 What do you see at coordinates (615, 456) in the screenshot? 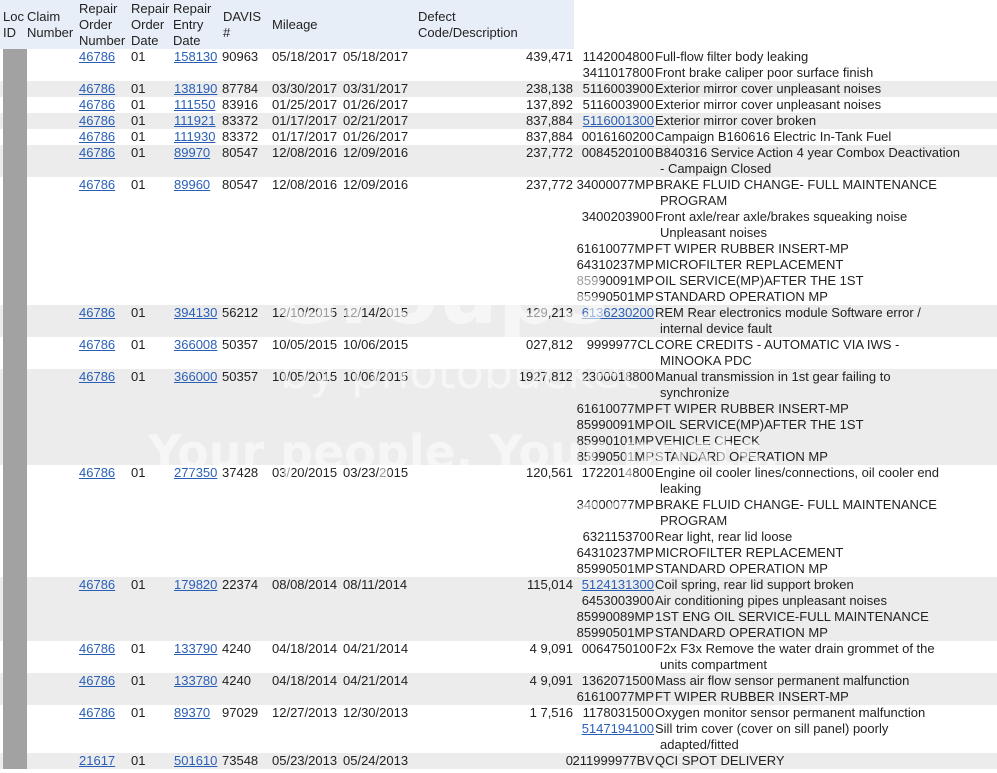
I see `defect-code: 85990501MP` at bounding box center [615, 456].